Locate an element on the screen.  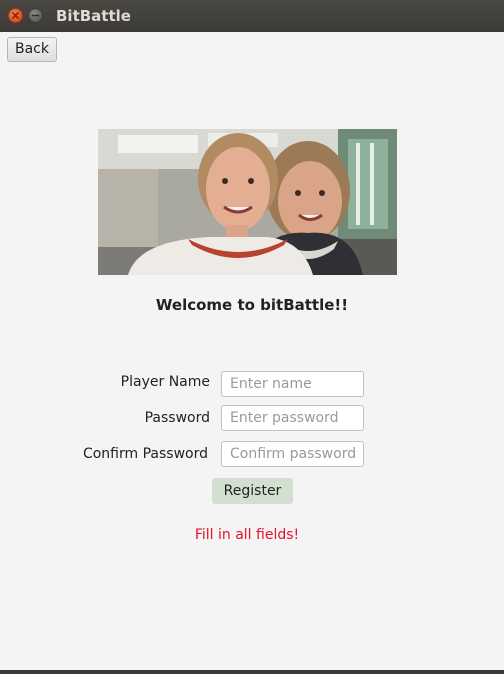
window-bottom-edge is located at coordinates (252, 672).